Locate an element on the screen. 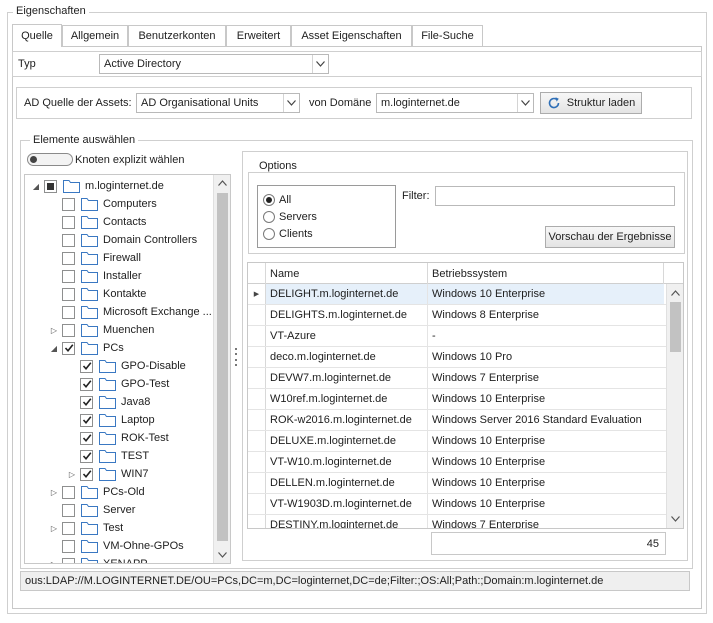 This screenshot has width=713, height=623. tree-node: ▷ Muenchen is located at coordinates (101, 330).